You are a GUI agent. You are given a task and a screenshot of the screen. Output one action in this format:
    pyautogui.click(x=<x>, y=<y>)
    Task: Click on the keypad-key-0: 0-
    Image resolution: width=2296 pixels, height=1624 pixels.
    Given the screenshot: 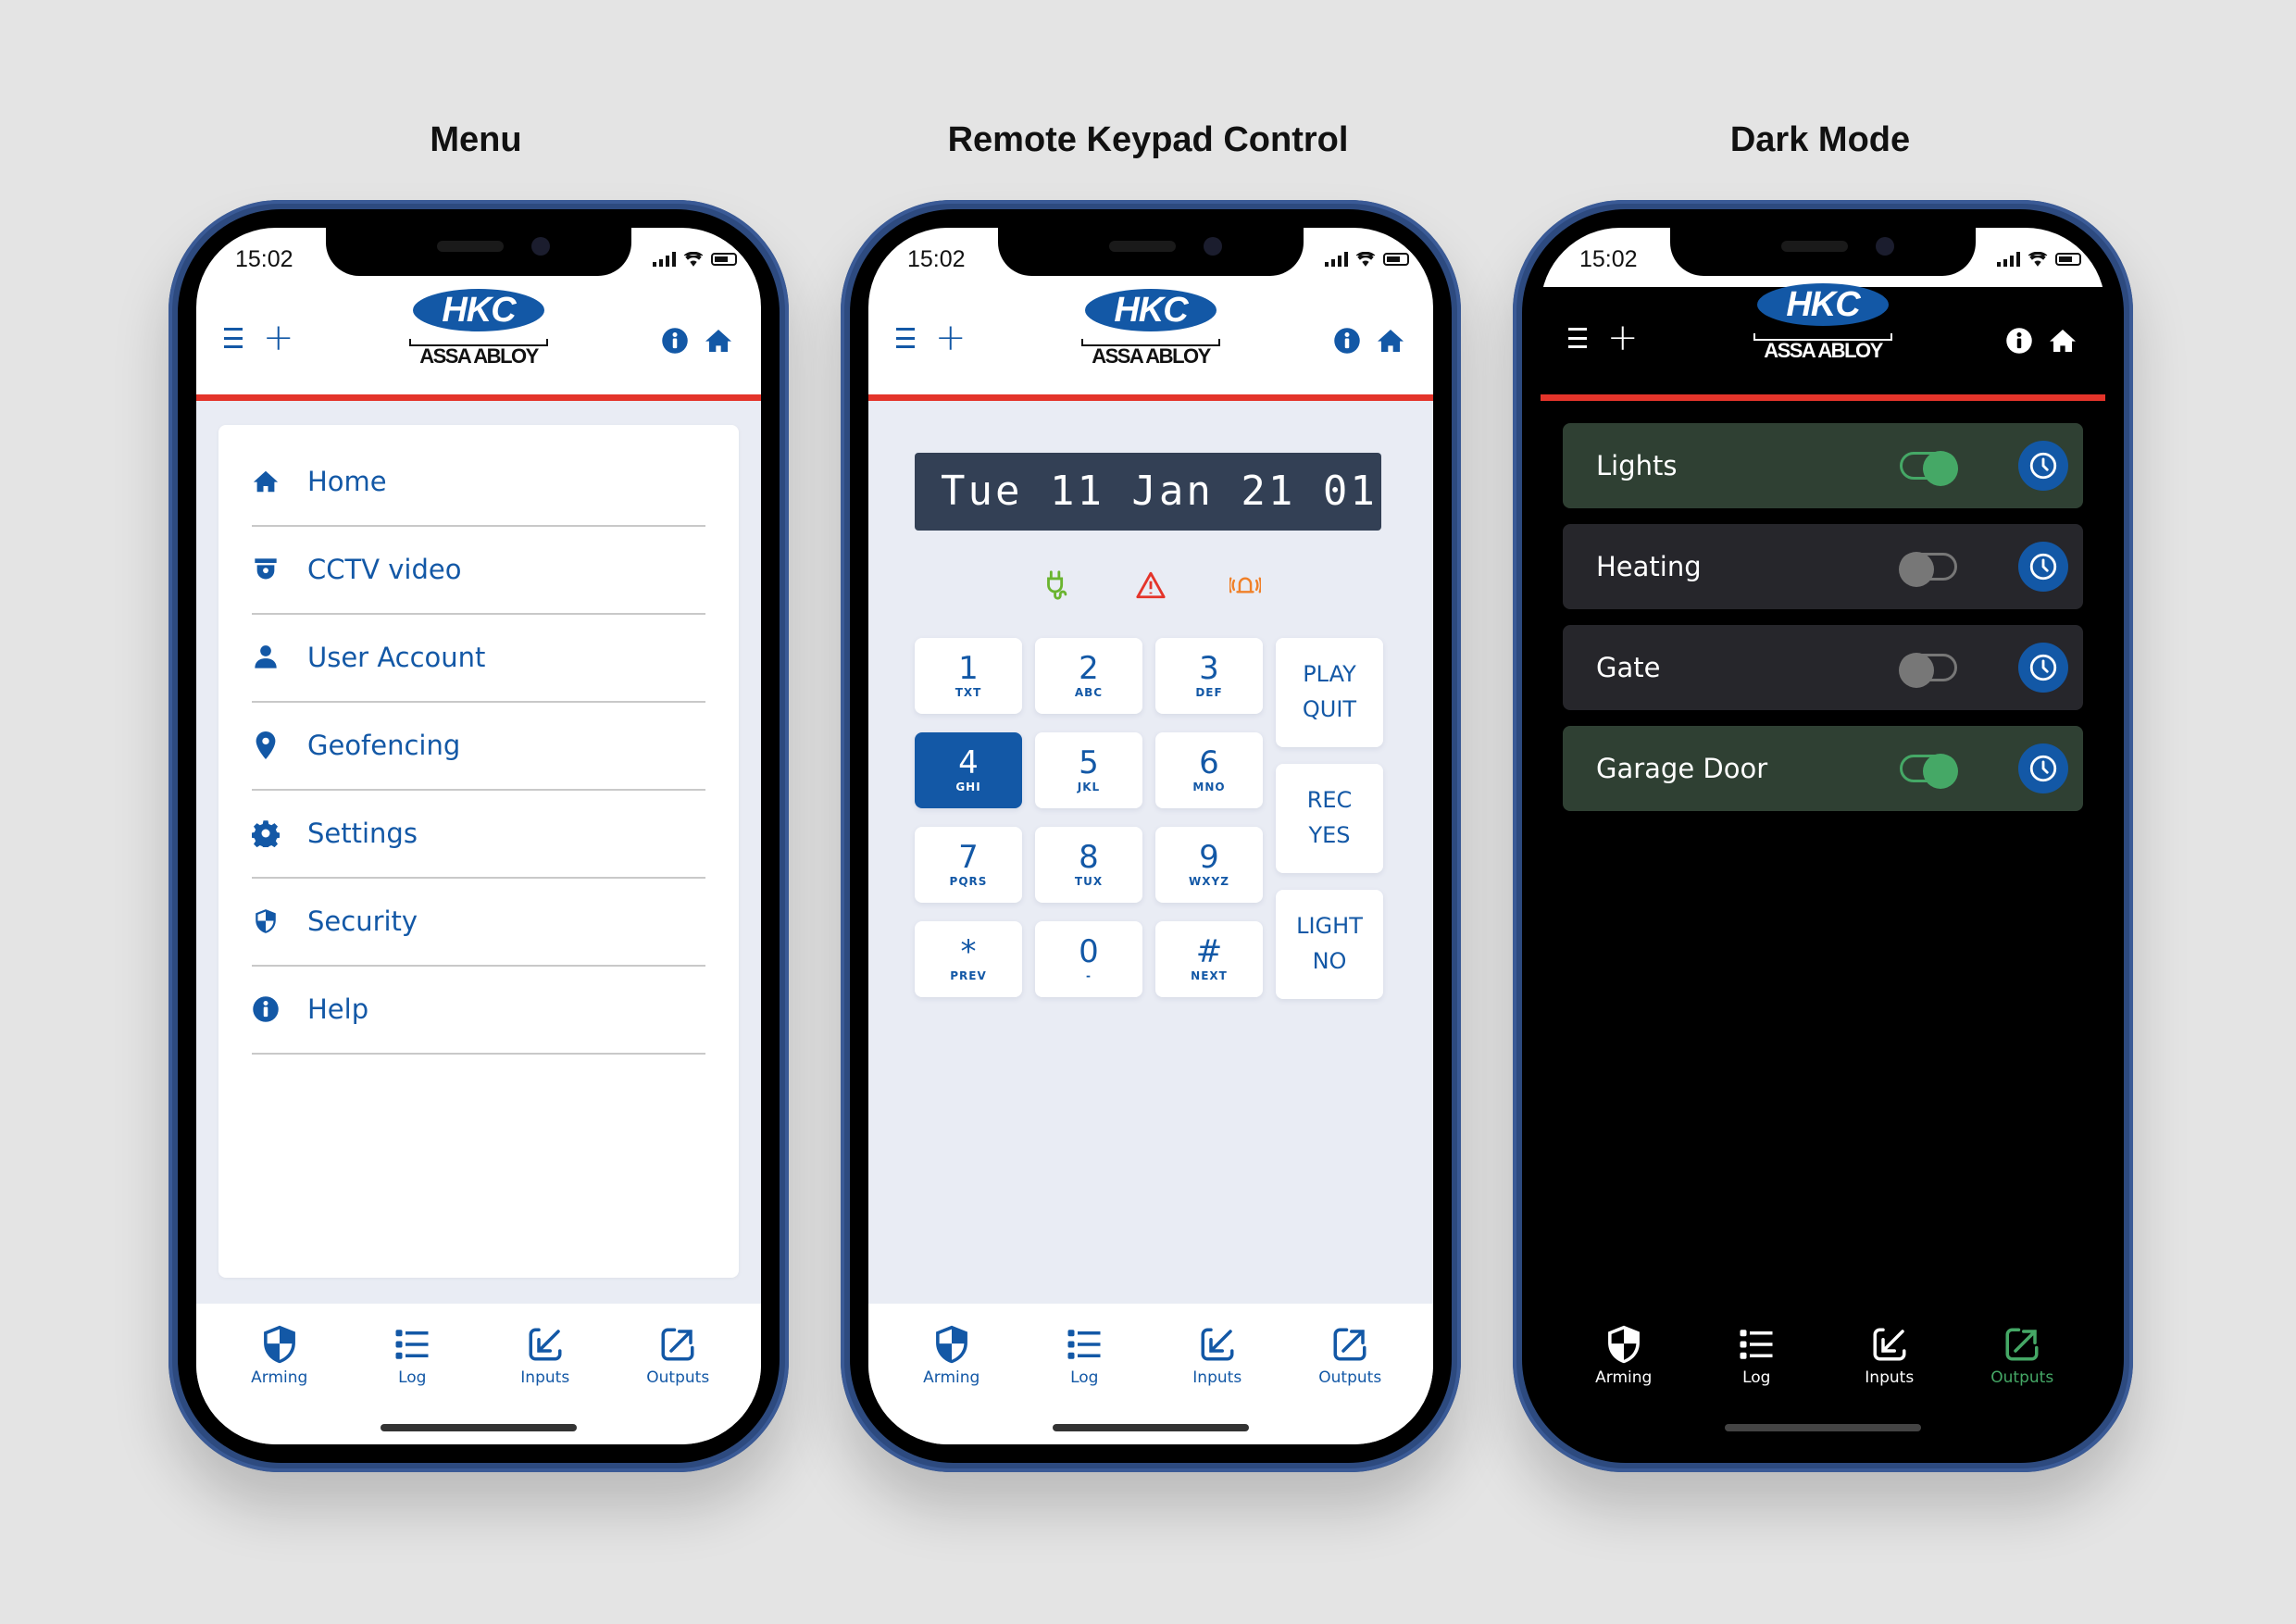 What is the action you would take?
    pyautogui.click(x=1088, y=959)
    